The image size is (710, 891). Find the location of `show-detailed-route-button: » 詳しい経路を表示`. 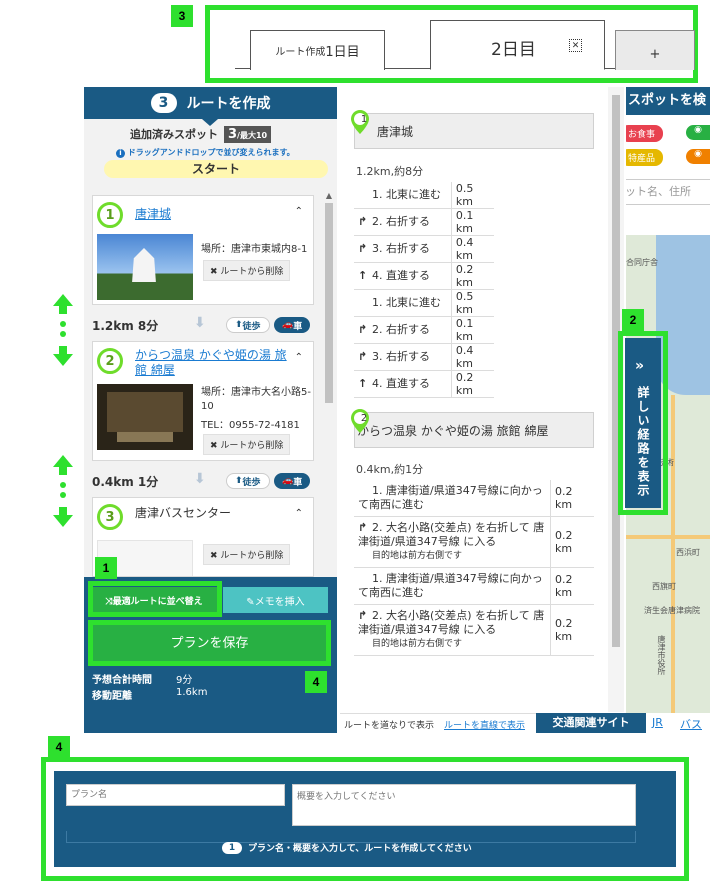

show-detailed-route-button: » 詳しい経路を表示 is located at coordinates (643, 423).